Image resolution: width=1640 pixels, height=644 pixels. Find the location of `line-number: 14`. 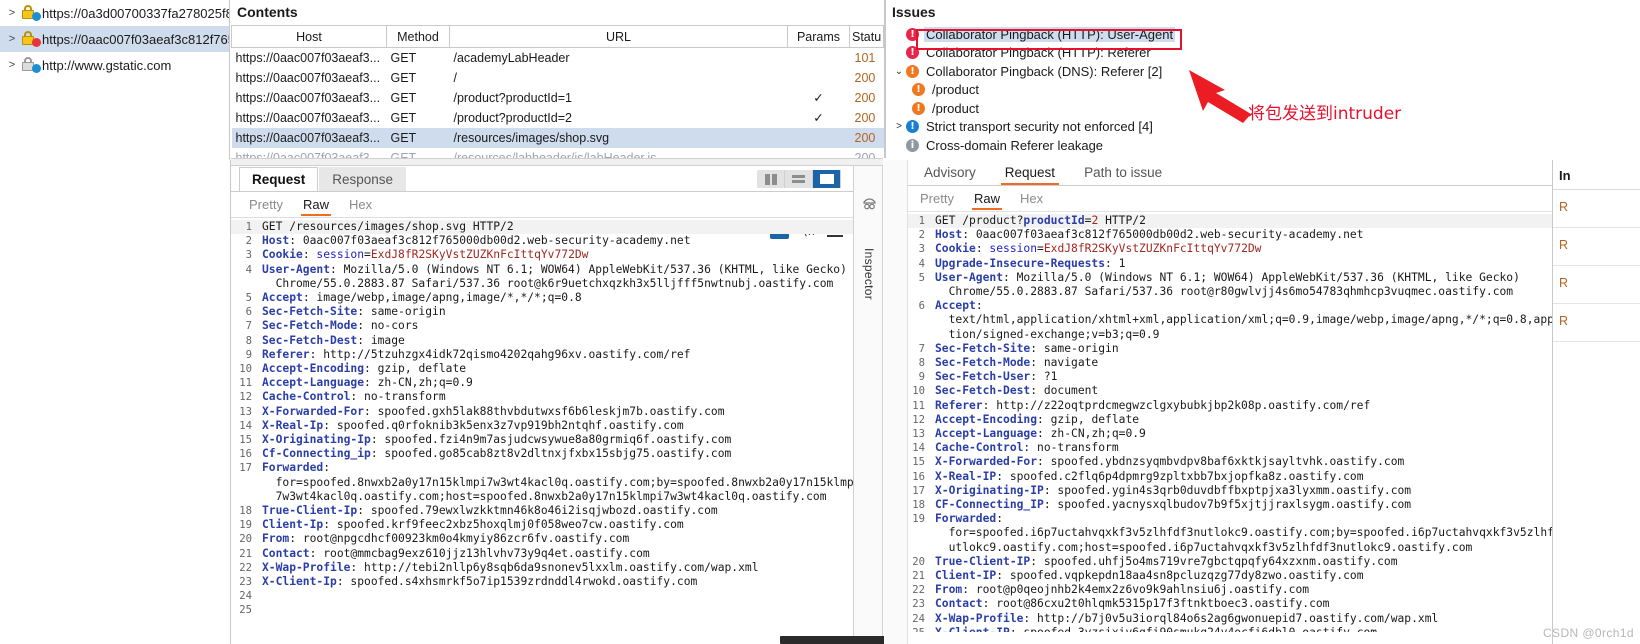

line-number: 14 is located at coordinates (245, 425).